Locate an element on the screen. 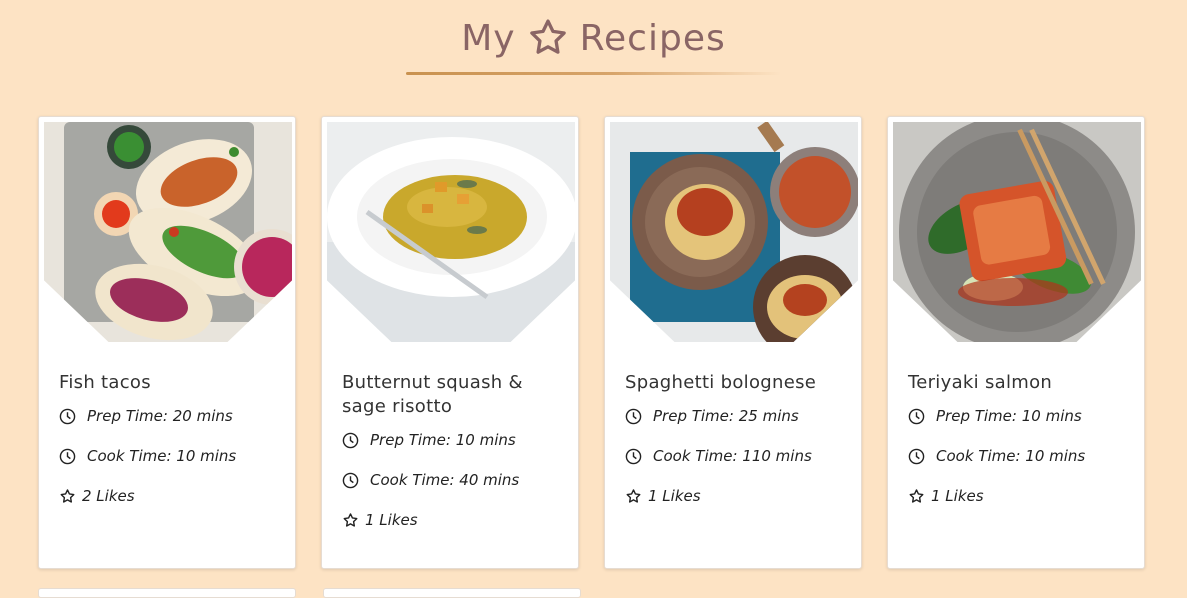 This screenshot has width=1187, height=598. cook-time-text: Cook Time: 110 mins is located at coordinates (732, 456).